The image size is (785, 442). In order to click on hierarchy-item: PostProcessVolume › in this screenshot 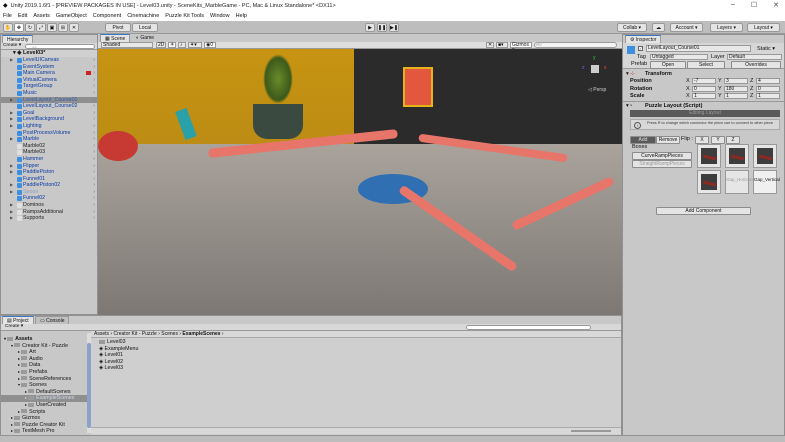, I will do `click(49, 133)`.